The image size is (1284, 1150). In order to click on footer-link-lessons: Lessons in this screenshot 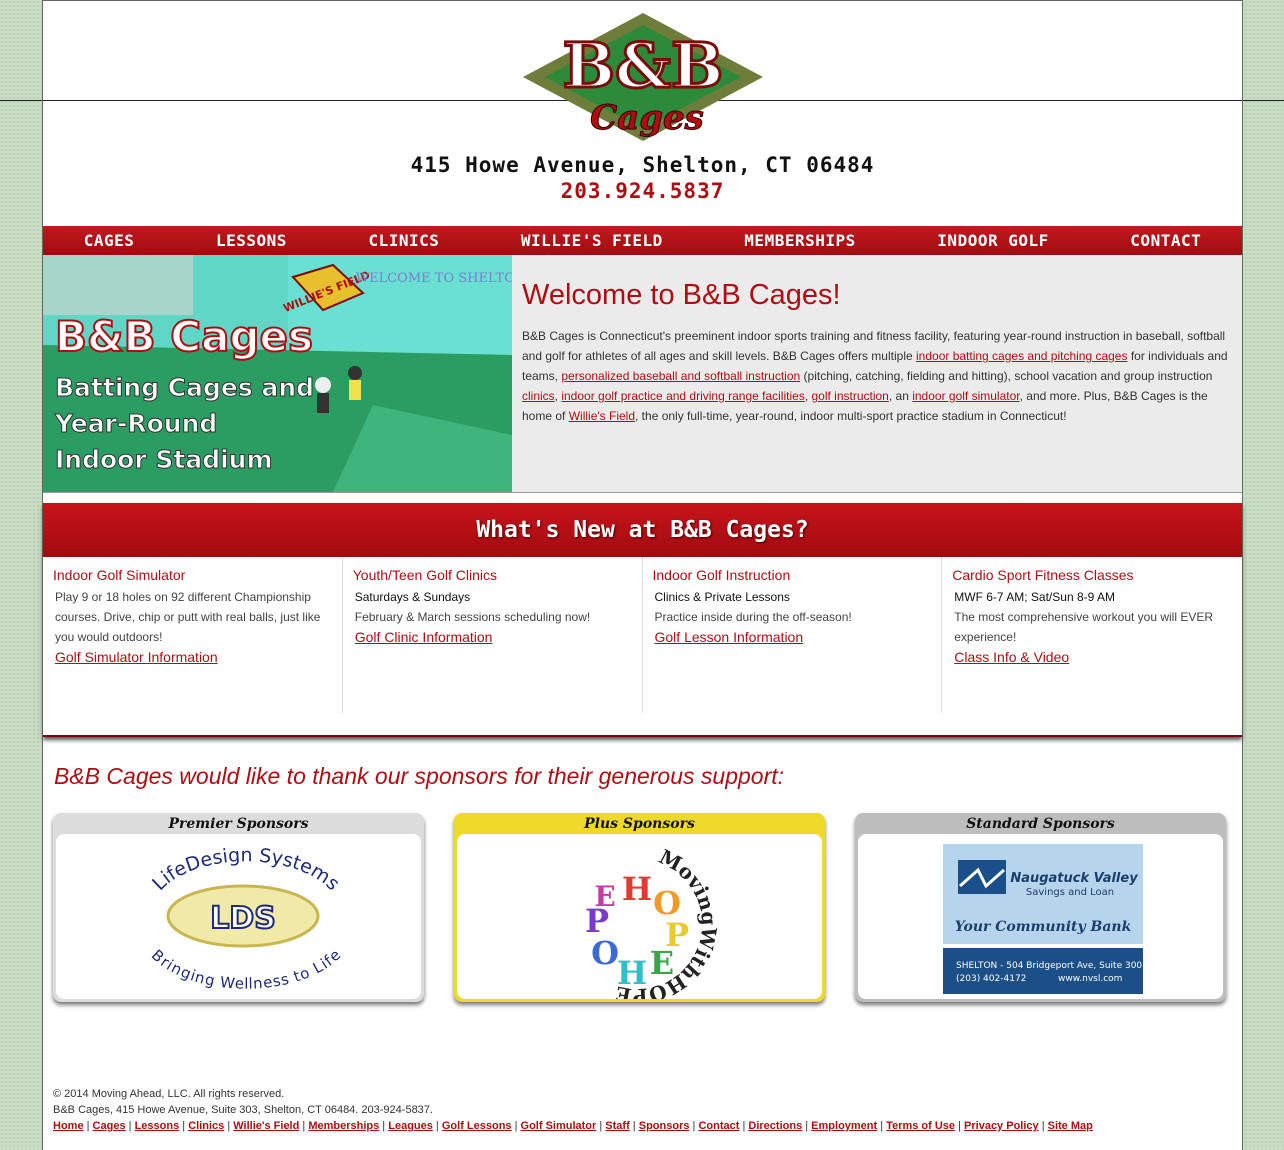, I will do `click(157, 1126)`.